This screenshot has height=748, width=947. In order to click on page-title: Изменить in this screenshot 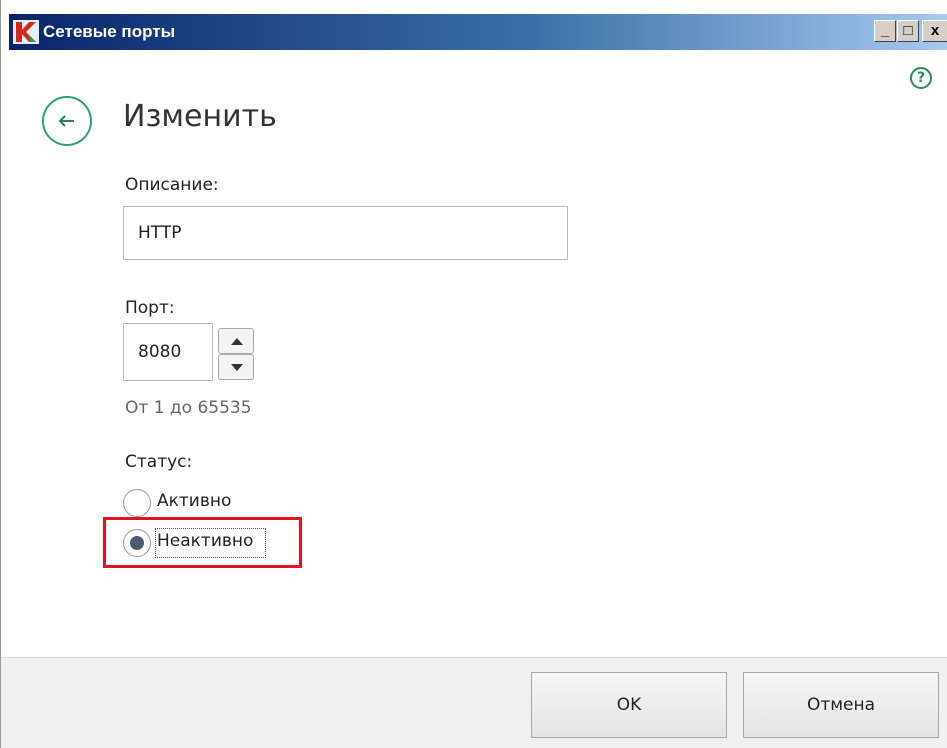, I will do `click(200, 116)`.